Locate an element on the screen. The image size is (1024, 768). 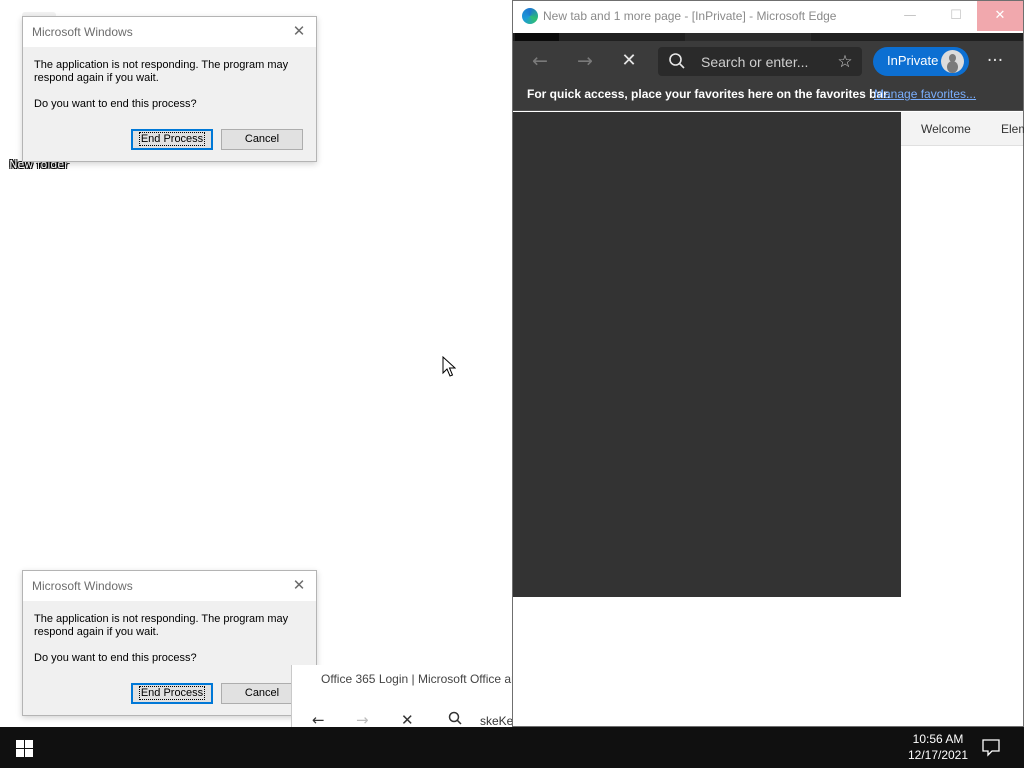
edge-toolbar: ← → ✕ Search or enter... ☆ InPrivate ··· is located at coordinates (768, 61).